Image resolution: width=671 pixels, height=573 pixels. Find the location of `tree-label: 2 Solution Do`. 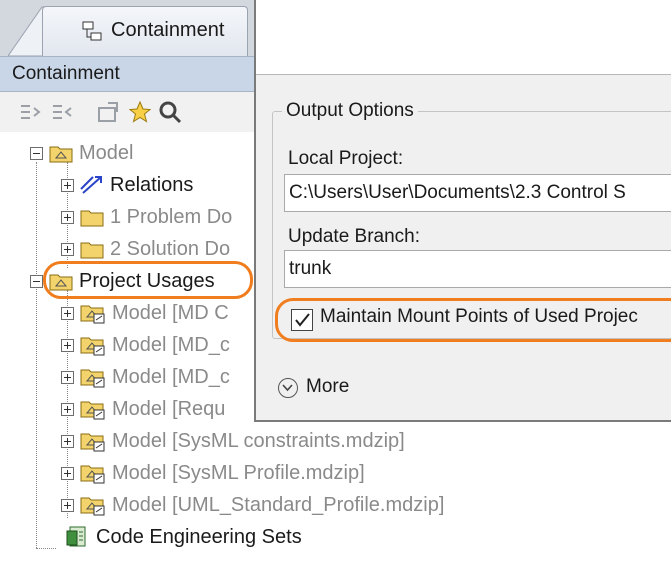

tree-label: 2 Solution Do is located at coordinates (170, 248).